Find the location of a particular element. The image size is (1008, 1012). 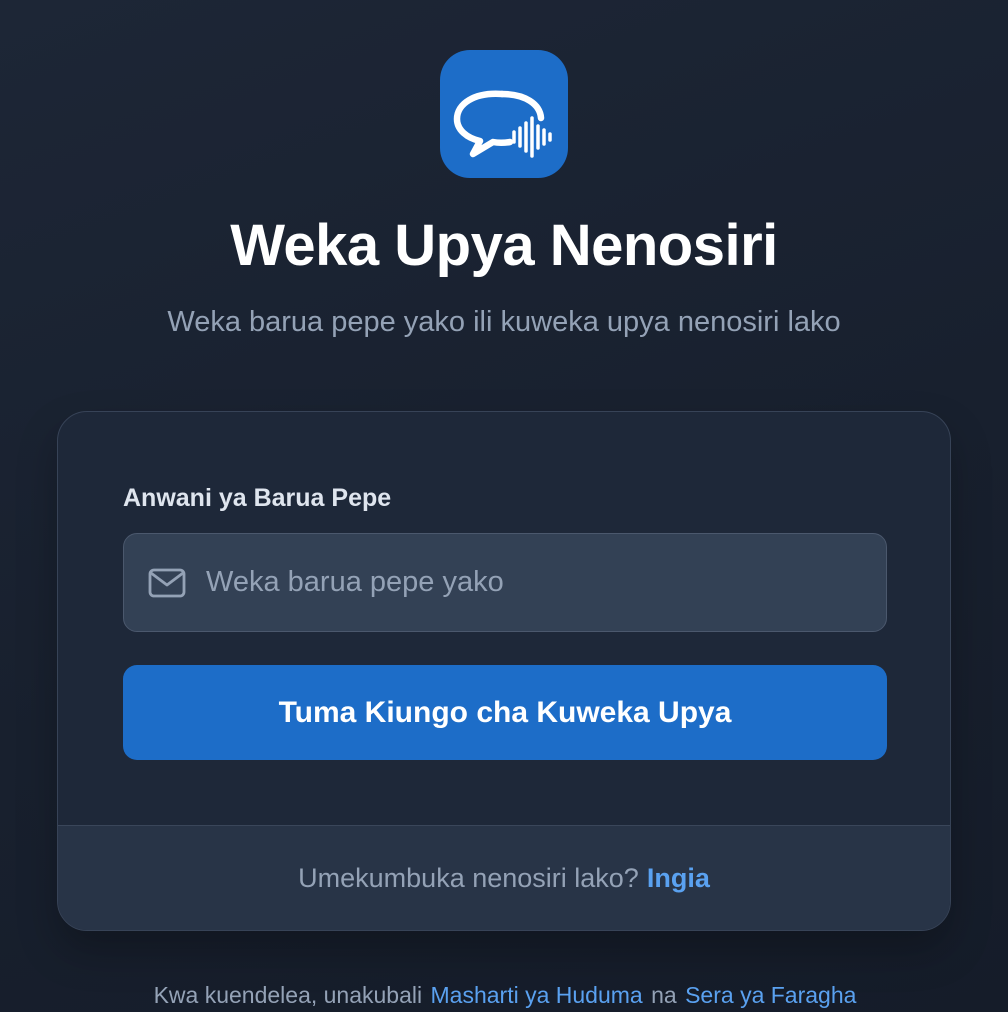

email-label: Anwani ya Barua Pepe is located at coordinates (257, 498).